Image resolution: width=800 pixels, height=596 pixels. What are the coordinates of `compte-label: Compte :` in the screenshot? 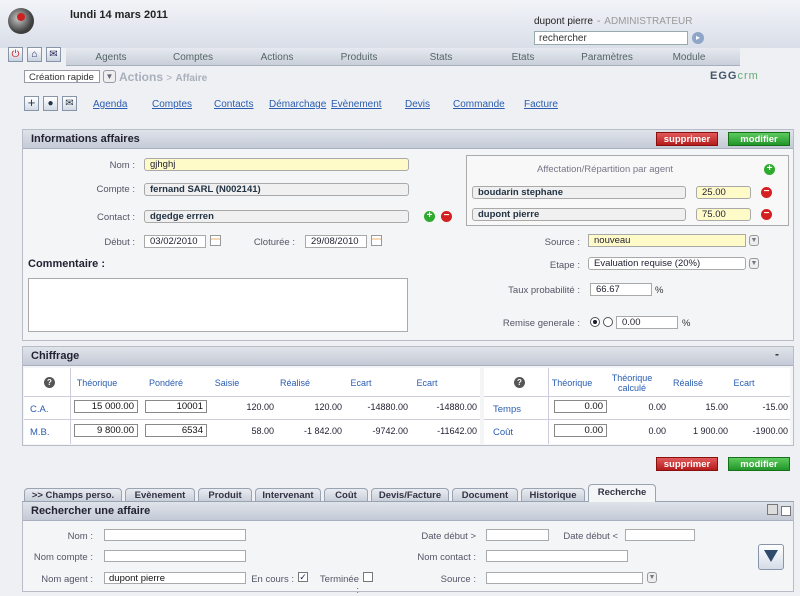 It's located at (115, 189).